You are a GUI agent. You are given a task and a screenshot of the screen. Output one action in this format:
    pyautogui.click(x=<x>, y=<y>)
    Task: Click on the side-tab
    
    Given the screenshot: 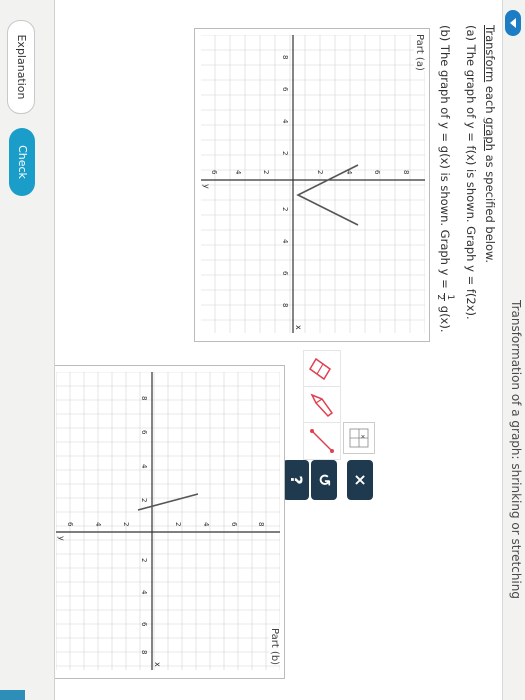 What is the action you would take?
    pyautogui.click(x=12, y=695)
    